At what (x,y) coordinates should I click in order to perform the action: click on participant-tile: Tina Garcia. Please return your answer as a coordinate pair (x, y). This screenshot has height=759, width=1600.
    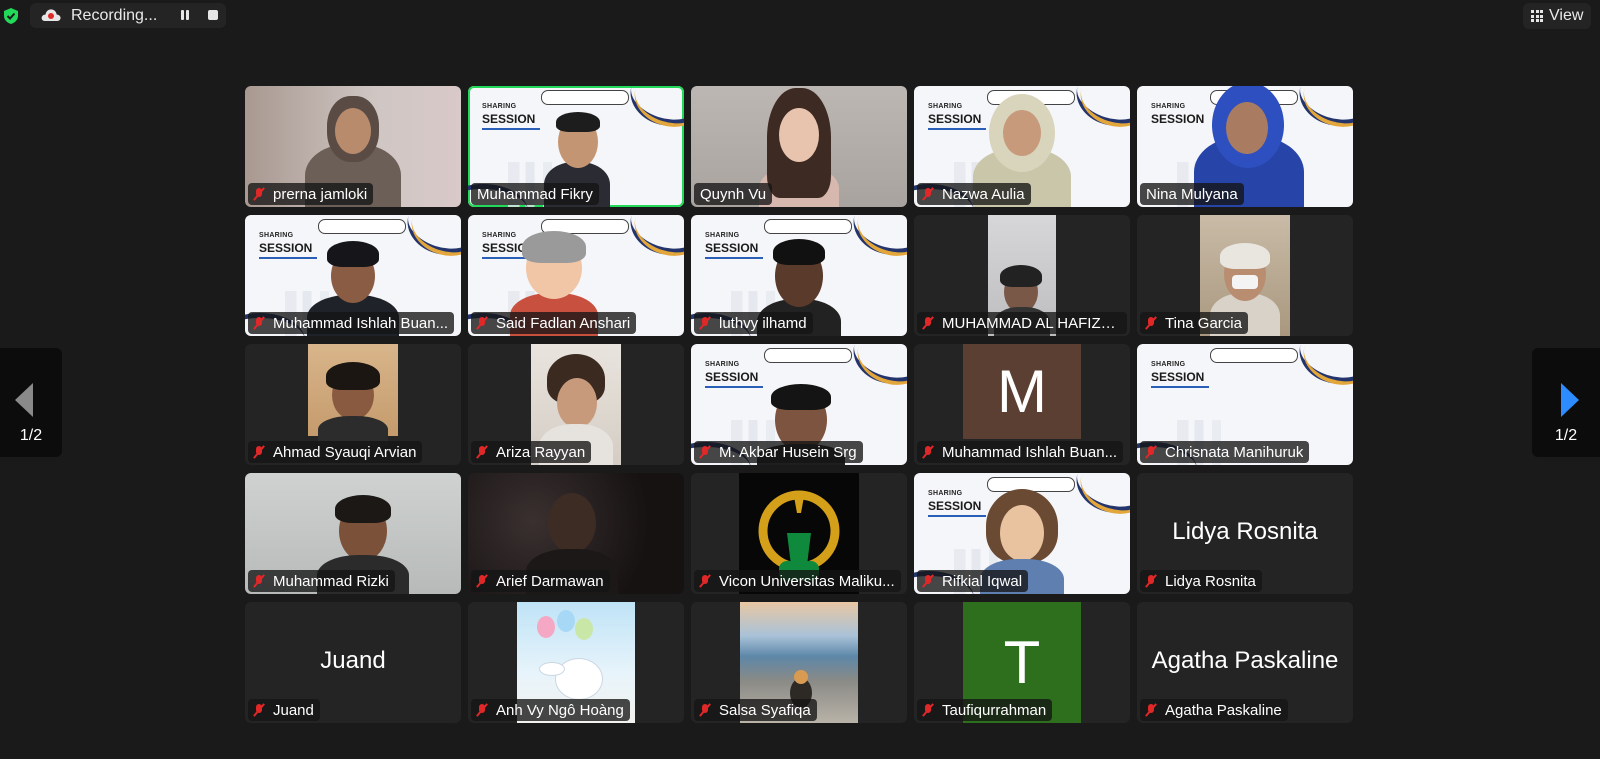
    Looking at the image, I should click on (1245, 275).